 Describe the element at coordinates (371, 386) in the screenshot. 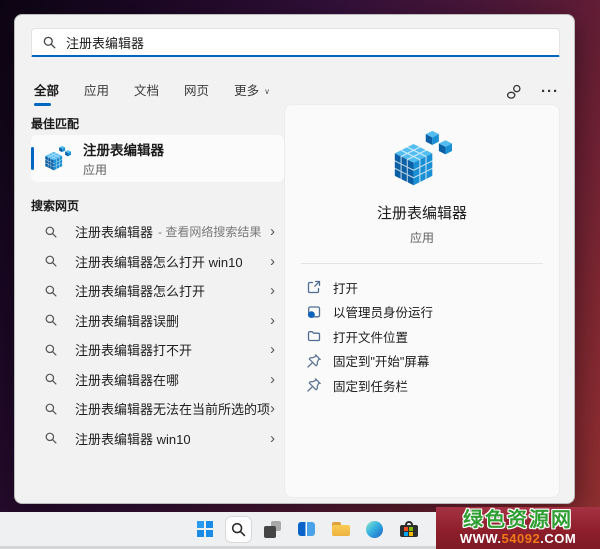

I see `action-label: 固定到任务栏` at that location.